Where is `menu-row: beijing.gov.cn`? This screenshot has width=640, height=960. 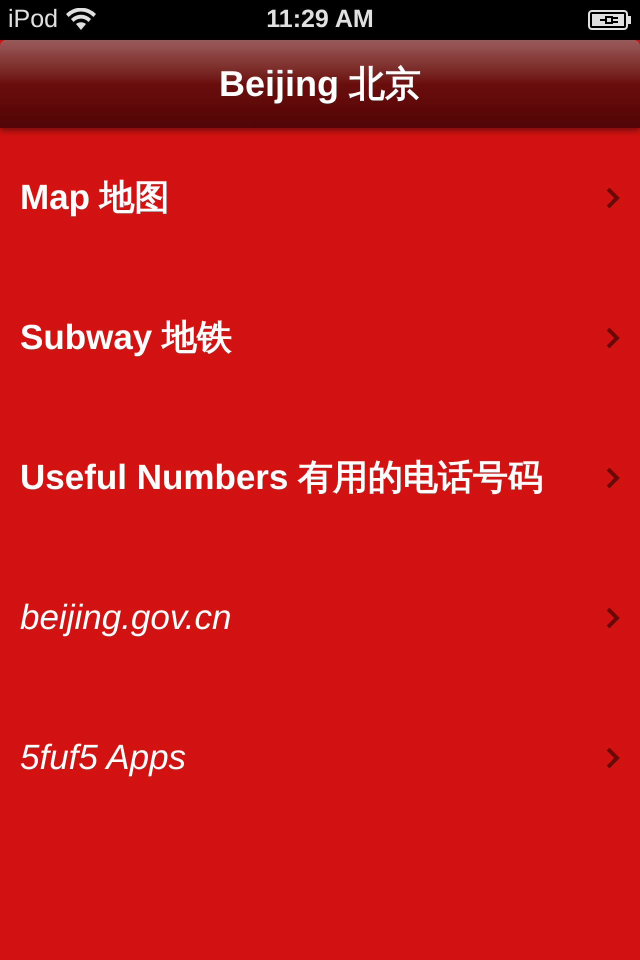
menu-row: beijing.gov.cn is located at coordinates (320, 618).